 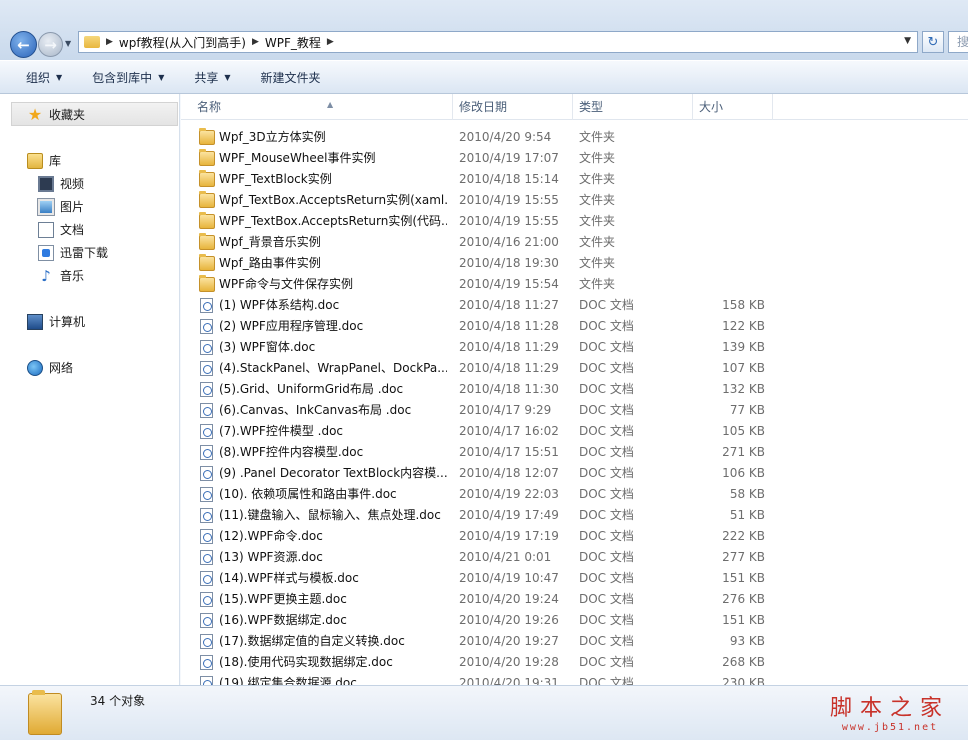 What do you see at coordinates (574, 347) in the screenshot?
I see `file-row: (3) WPF窗体.doc 2010/4/18 11:29 DOC 文档 139 KB` at bounding box center [574, 347].